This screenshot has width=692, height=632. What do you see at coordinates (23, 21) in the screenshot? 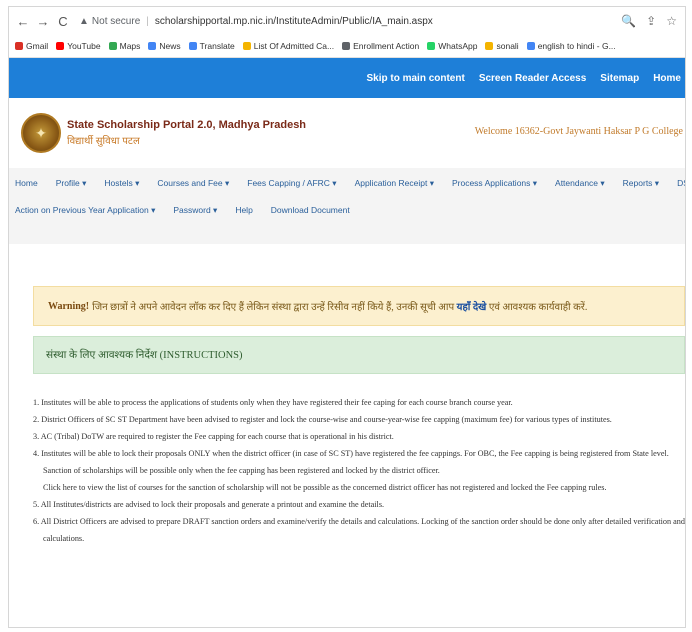
I see `back-icon: ←` at bounding box center [23, 21].